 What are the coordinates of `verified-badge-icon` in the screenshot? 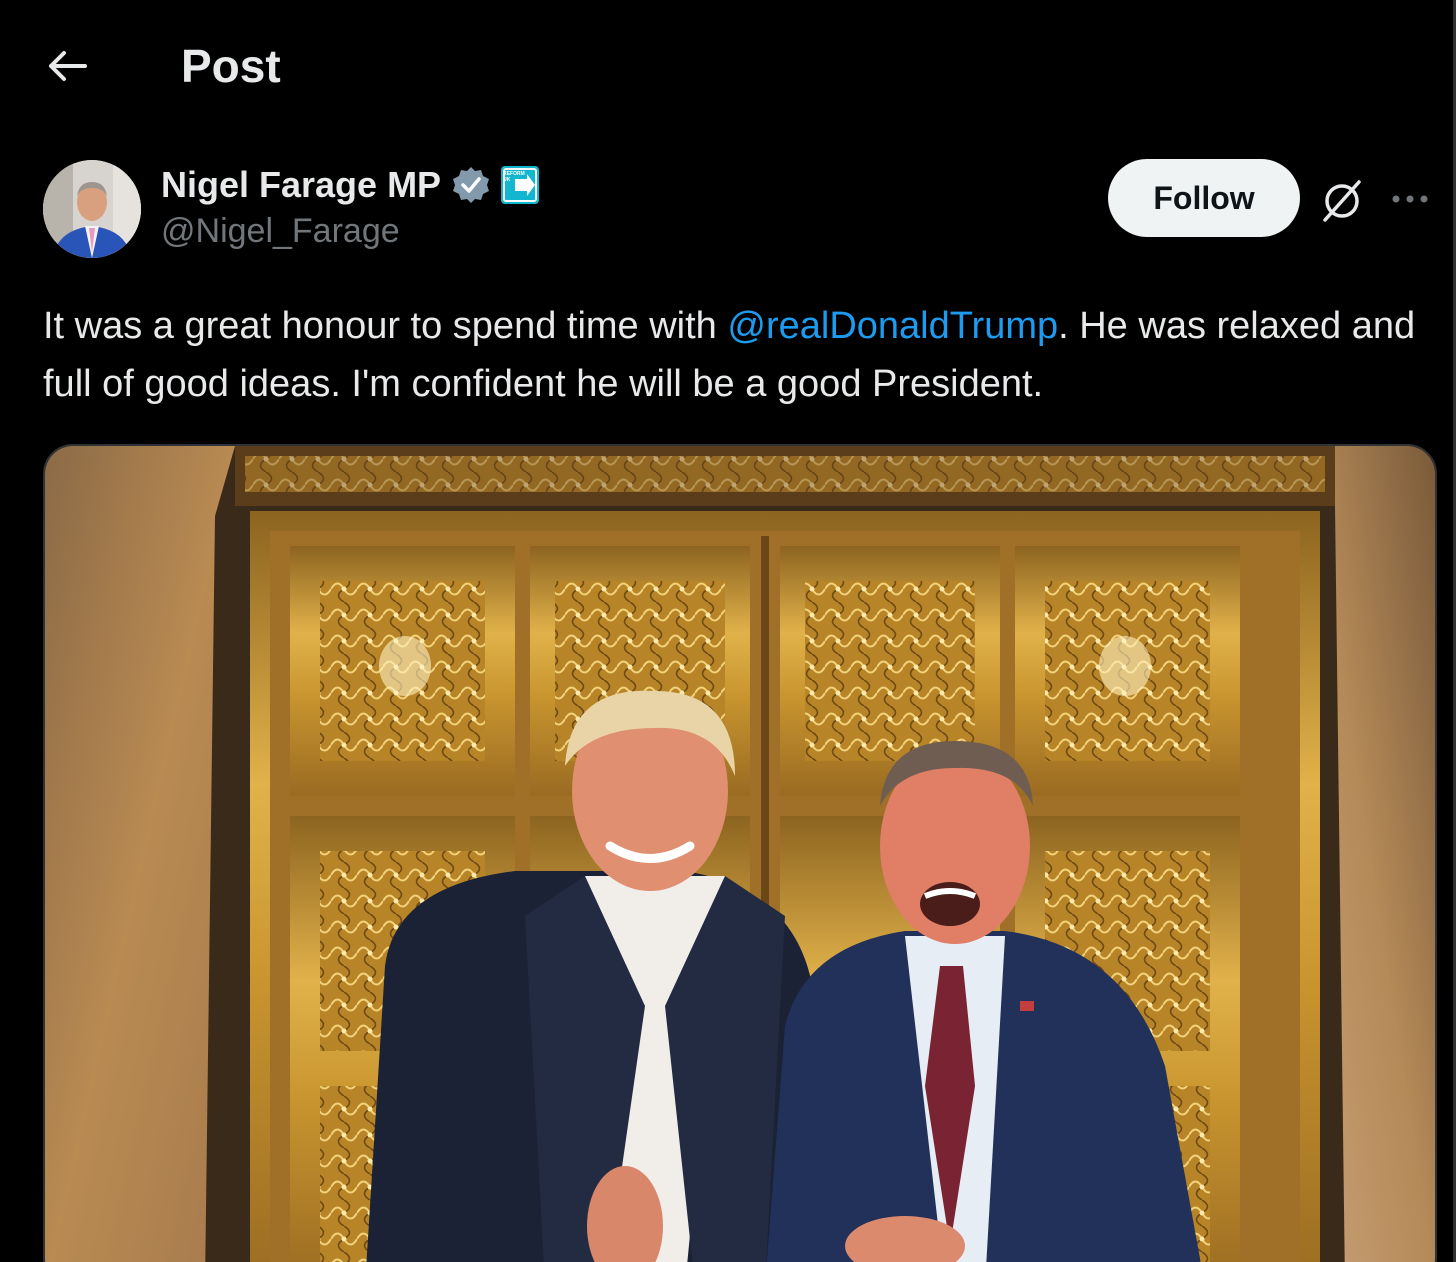 It's located at (471, 185).